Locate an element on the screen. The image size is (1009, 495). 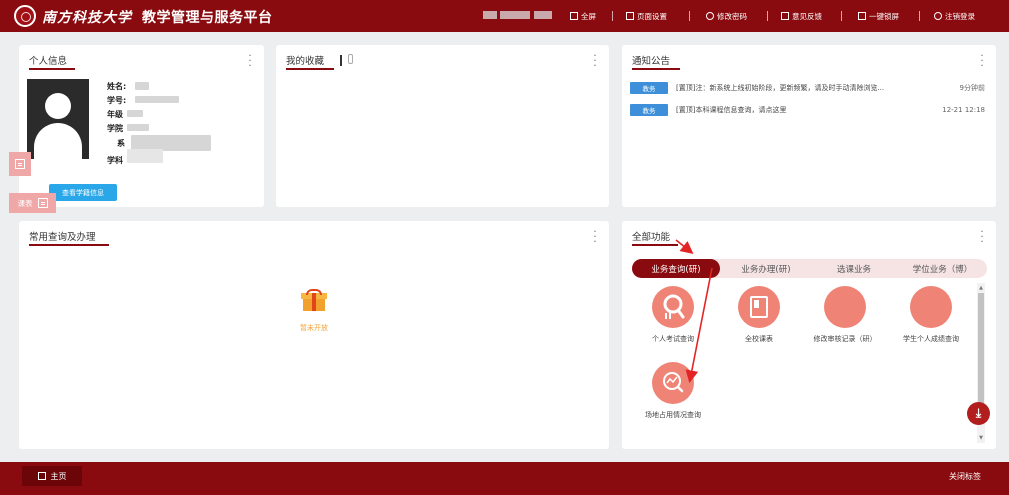
fullscreen-icon is located at coordinates (574, 16).